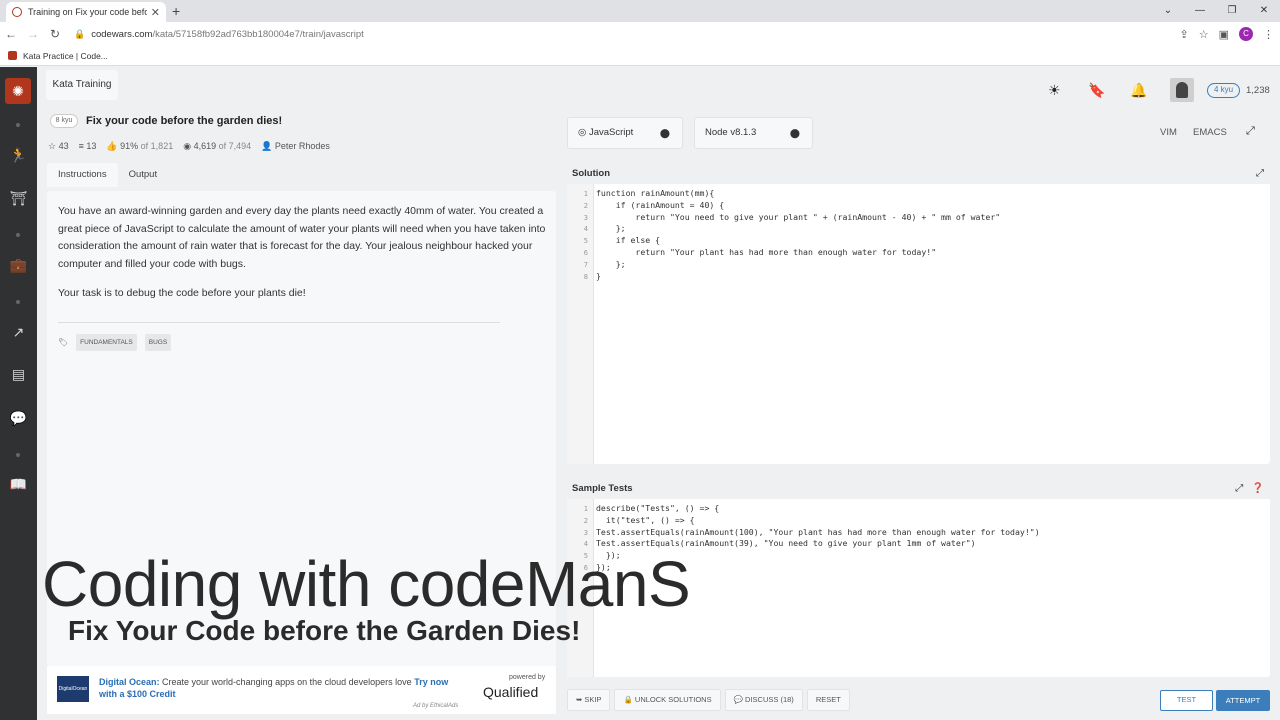 The height and width of the screenshot is (720, 1280). What do you see at coordinates (18, 91) in the screenshot?
I see `codewars-logo-icon: ✺` at bounding box center [18, 91].